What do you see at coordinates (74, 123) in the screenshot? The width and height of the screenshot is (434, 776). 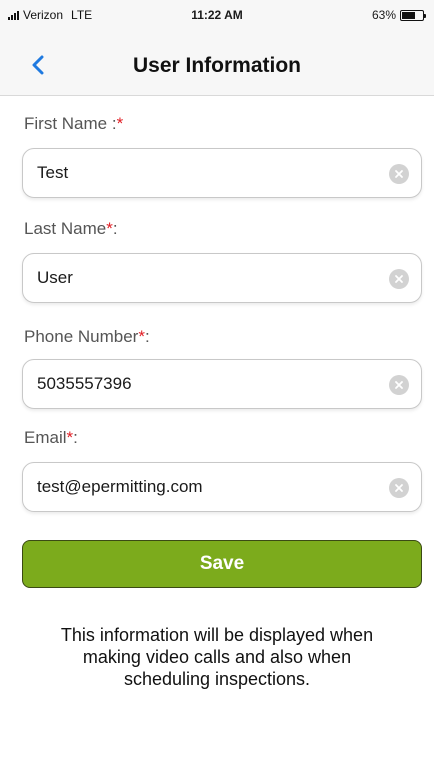 I see `first-name-label: First Name :*` at bounding box center [74, 123].